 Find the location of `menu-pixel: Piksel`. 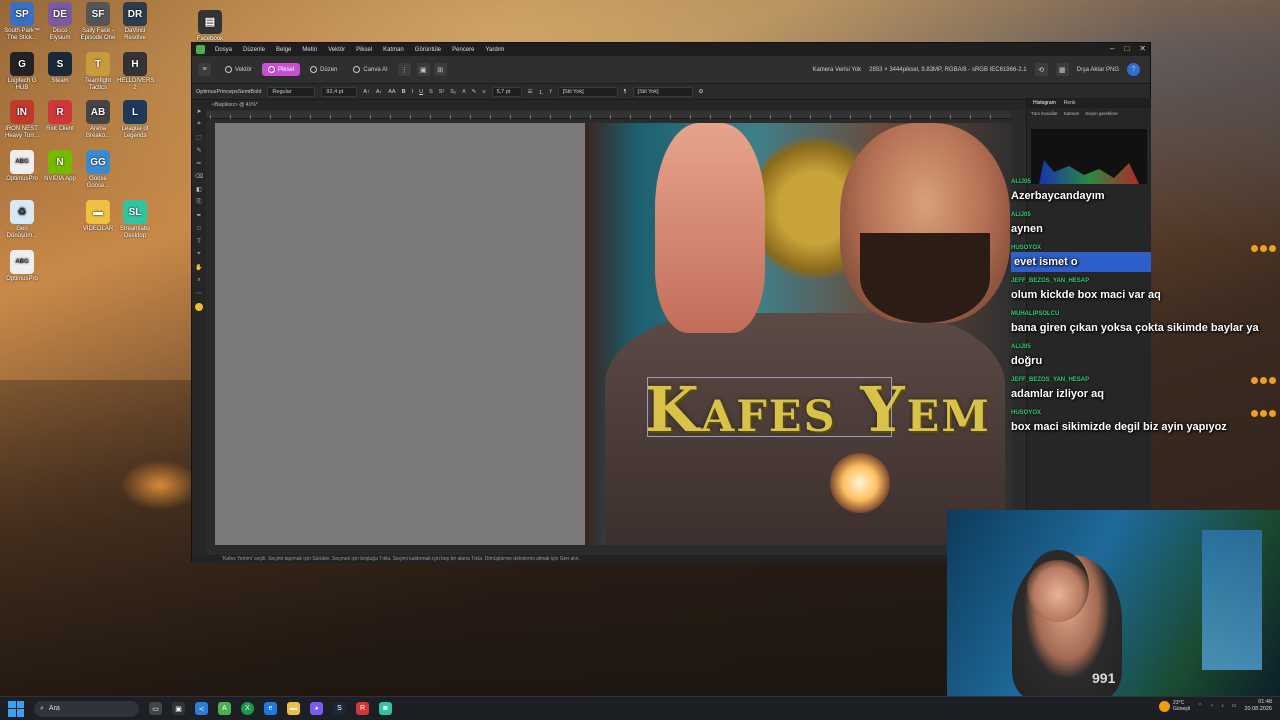

menu-pixel: Piksel is located at coordinates (364, 50).